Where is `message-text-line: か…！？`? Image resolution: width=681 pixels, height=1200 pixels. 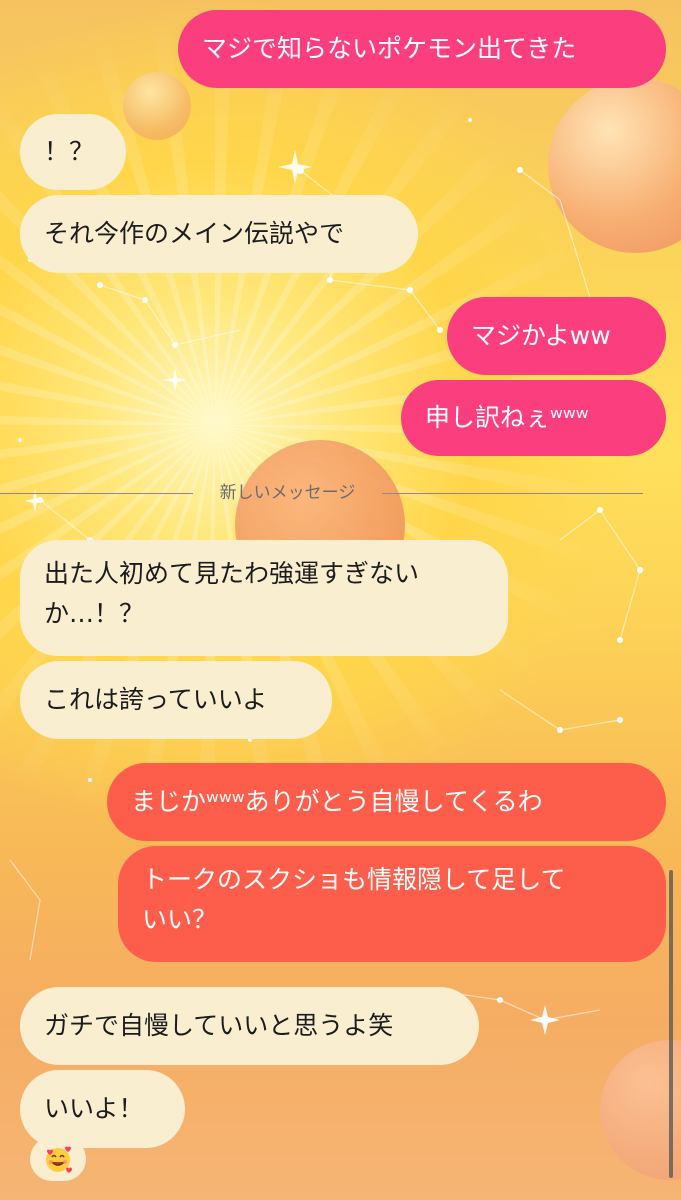 message-text-line: か…！？ is located at coordinates (94, 613).